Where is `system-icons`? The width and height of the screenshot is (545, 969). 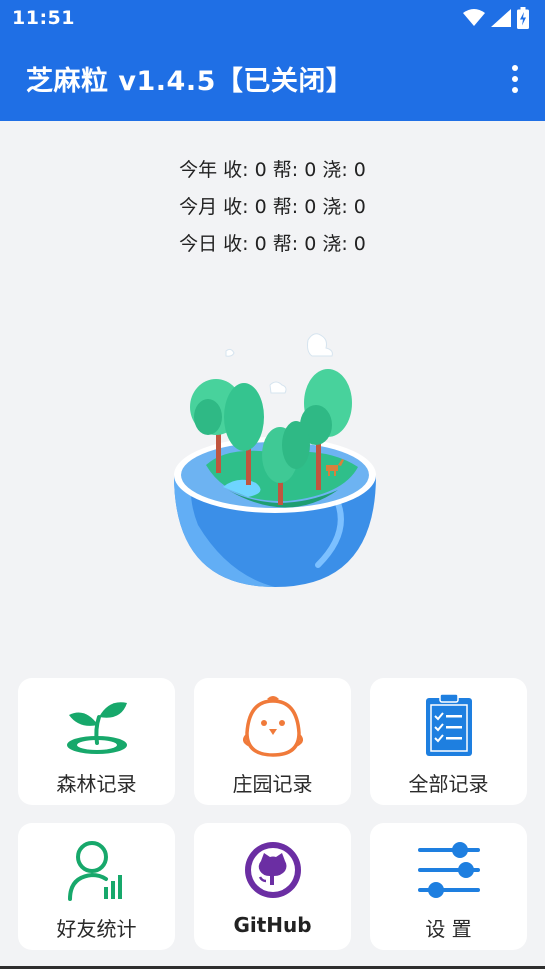
system-icons is located at coordinates (496, 18).